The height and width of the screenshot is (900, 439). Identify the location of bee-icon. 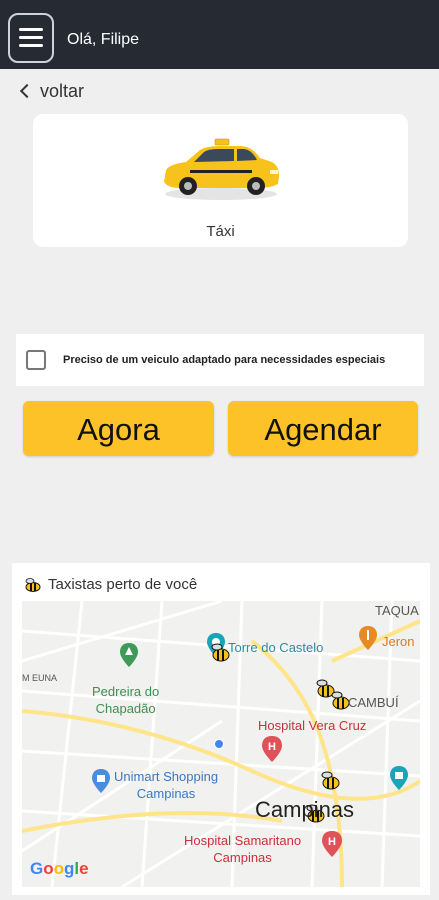
(33, 584).